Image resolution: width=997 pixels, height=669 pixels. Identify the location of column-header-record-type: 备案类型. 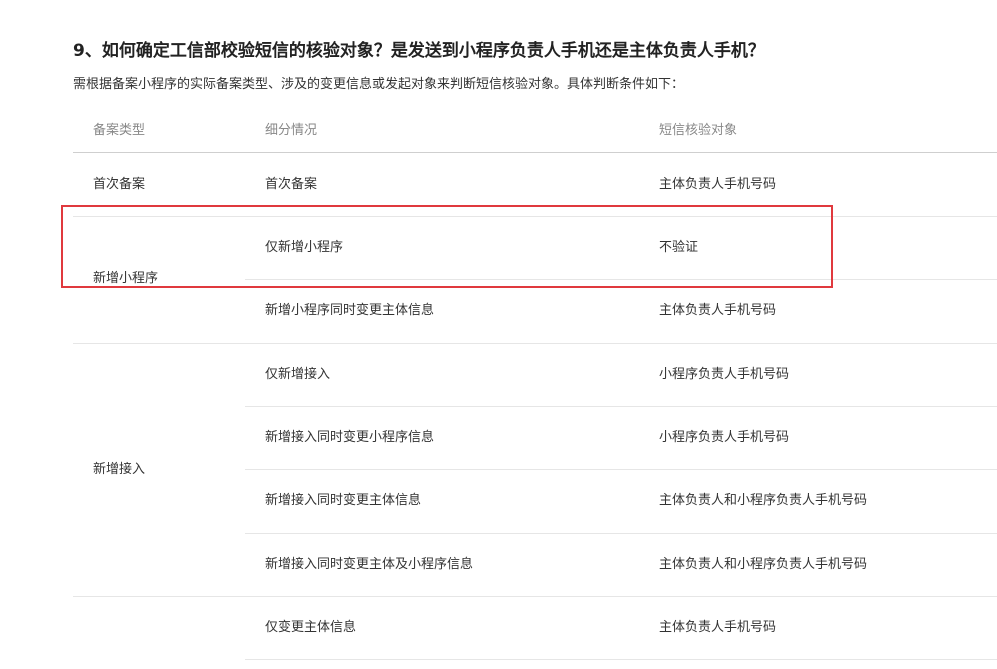
(119, 130).